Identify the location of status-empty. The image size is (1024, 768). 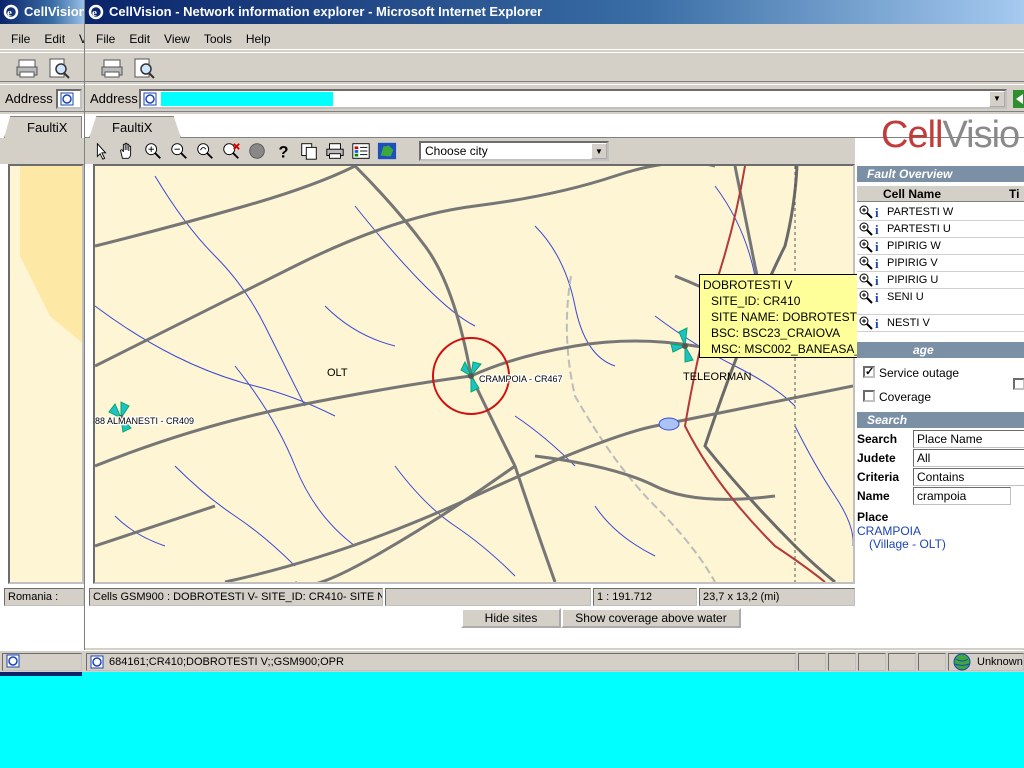
(488, 597).